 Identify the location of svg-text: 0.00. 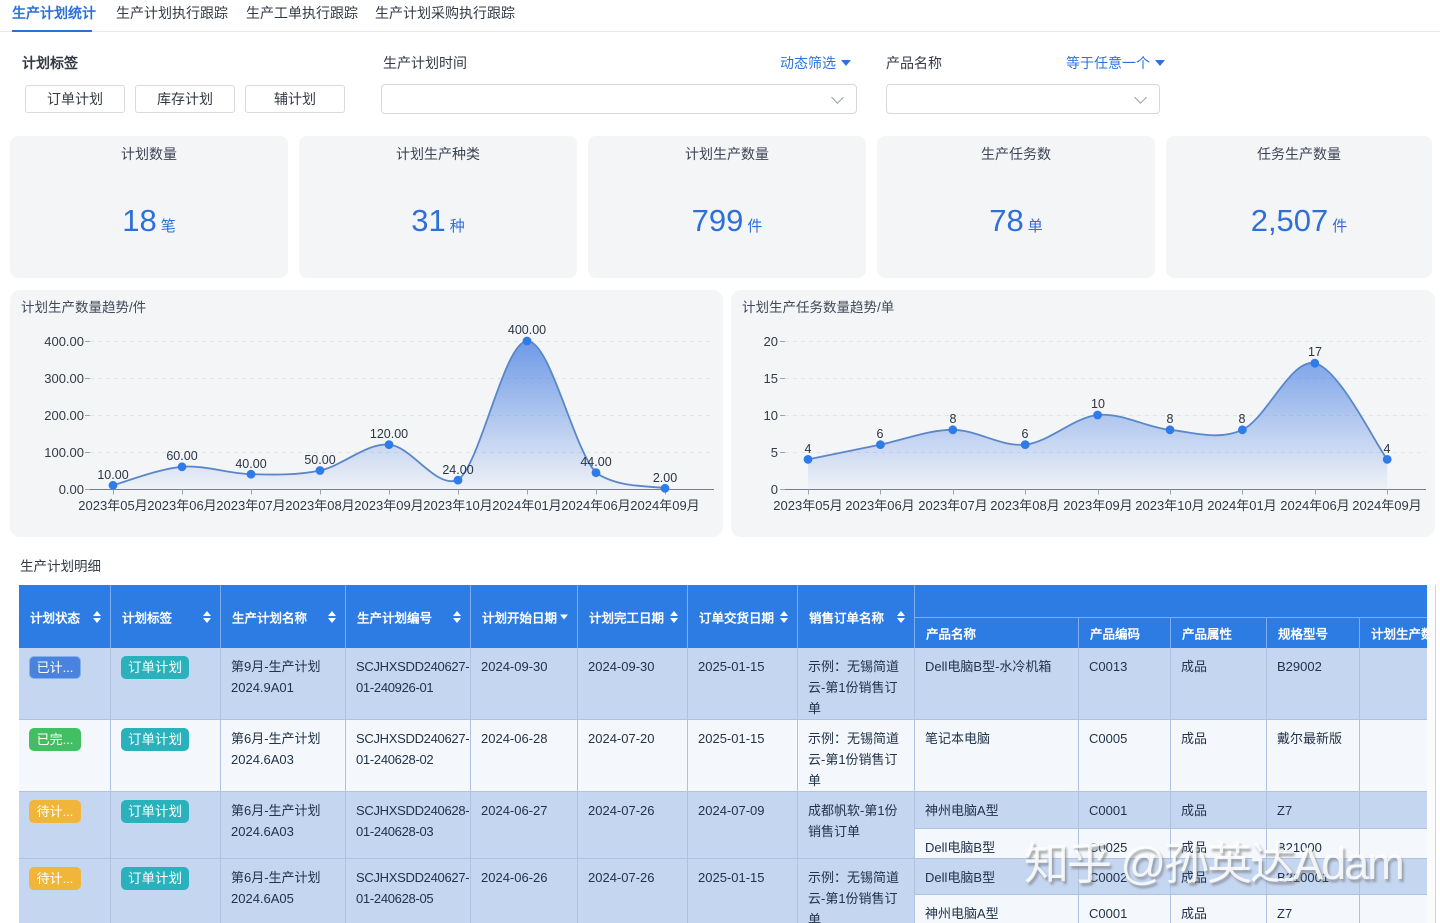
(71, 489).